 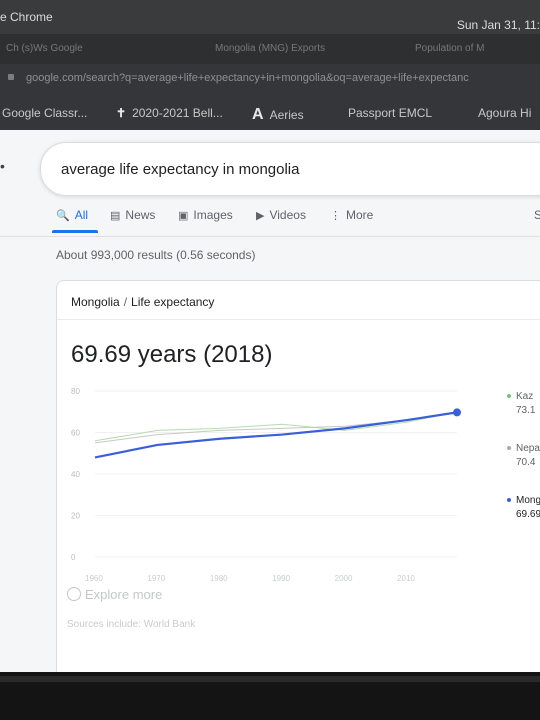 I want to click on settings-tab: S, so click(x=537, y=215).